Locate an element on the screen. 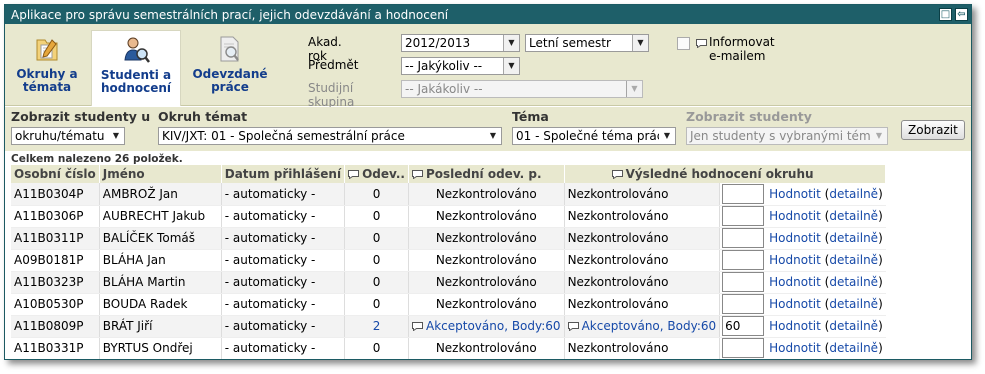  subject-select: -- Jakýkoliv -- ▼ is located at coordinates (460, 66).